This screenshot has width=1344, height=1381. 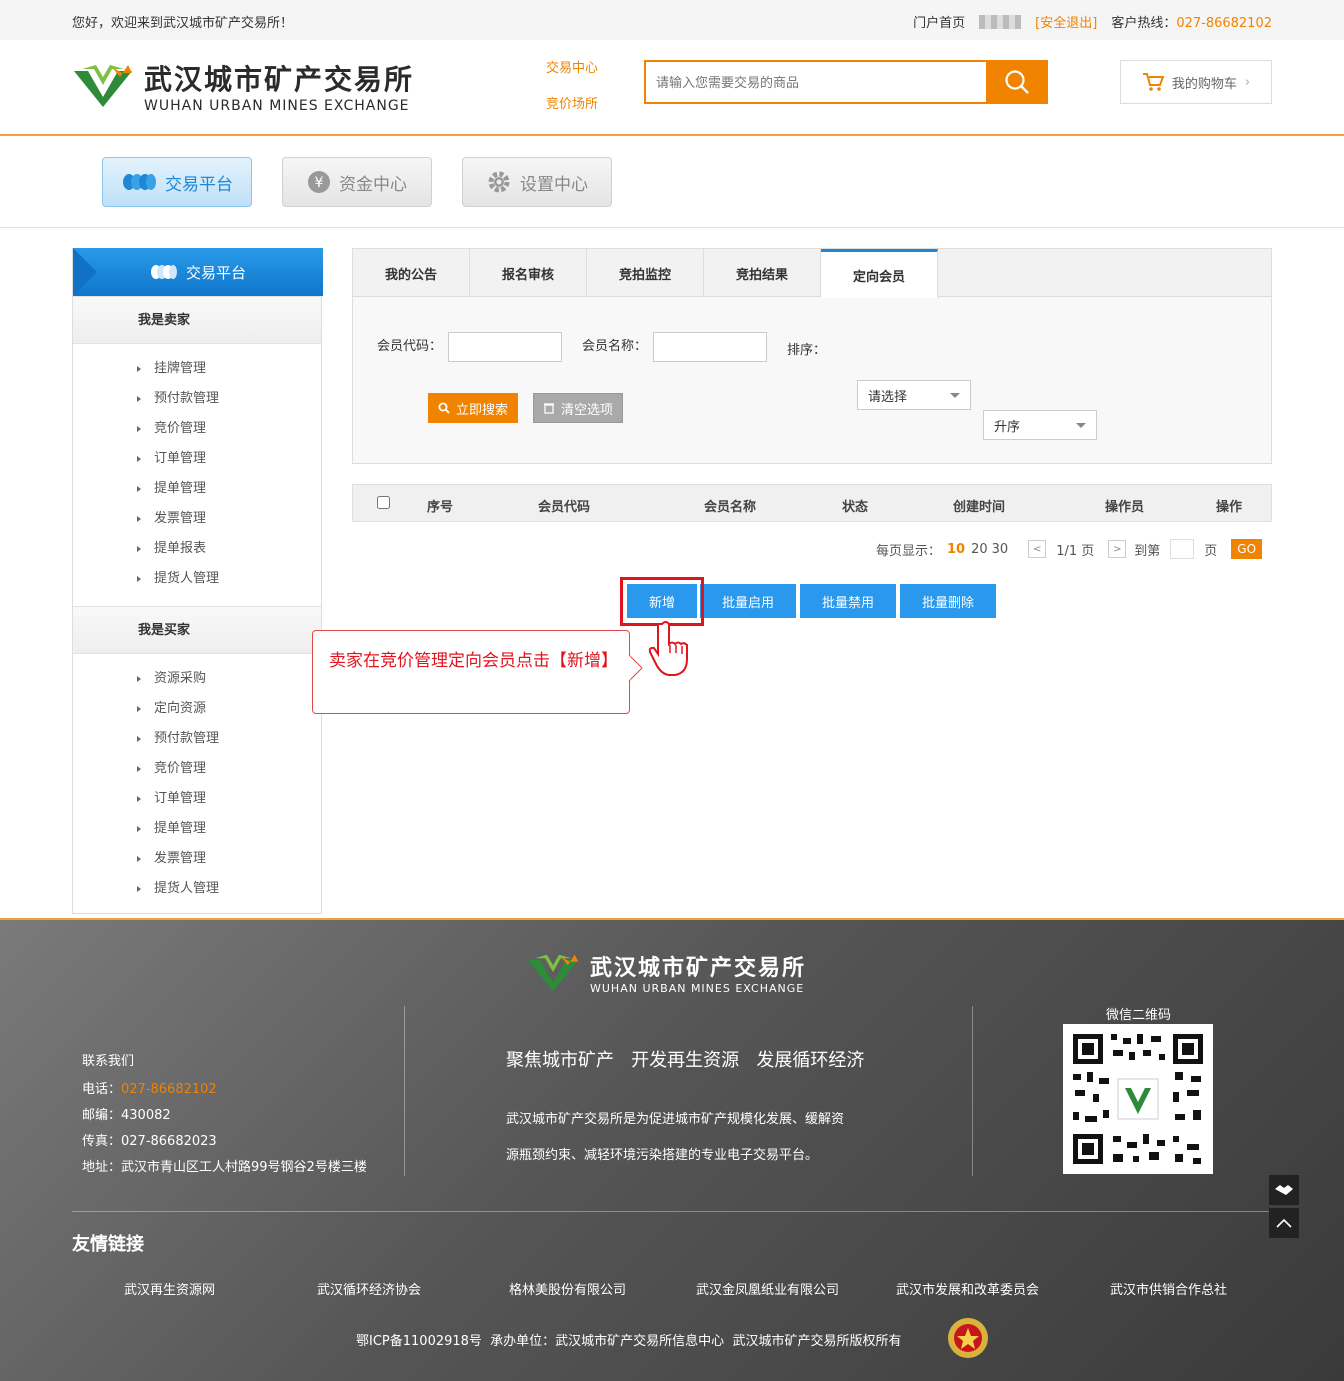 I want to click on goto-label: 到第, so click(x=1147, y=551).